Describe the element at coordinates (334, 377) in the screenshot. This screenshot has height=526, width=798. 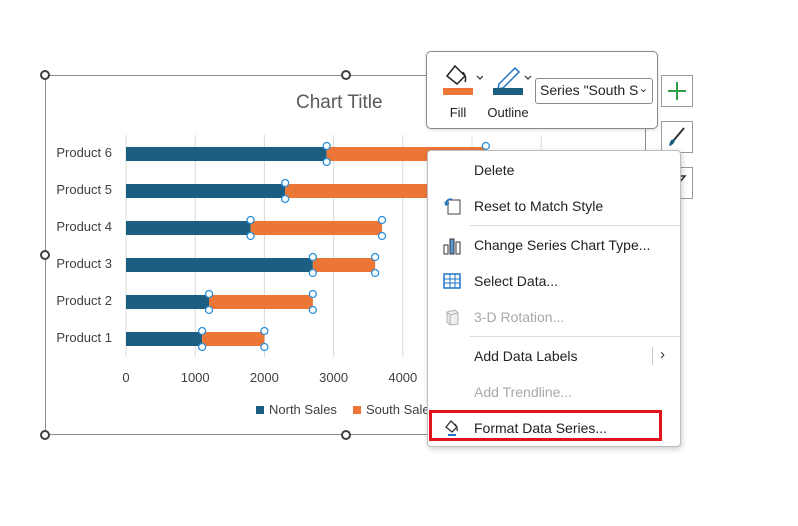
I see `x-tick-label: 3000` at that location.